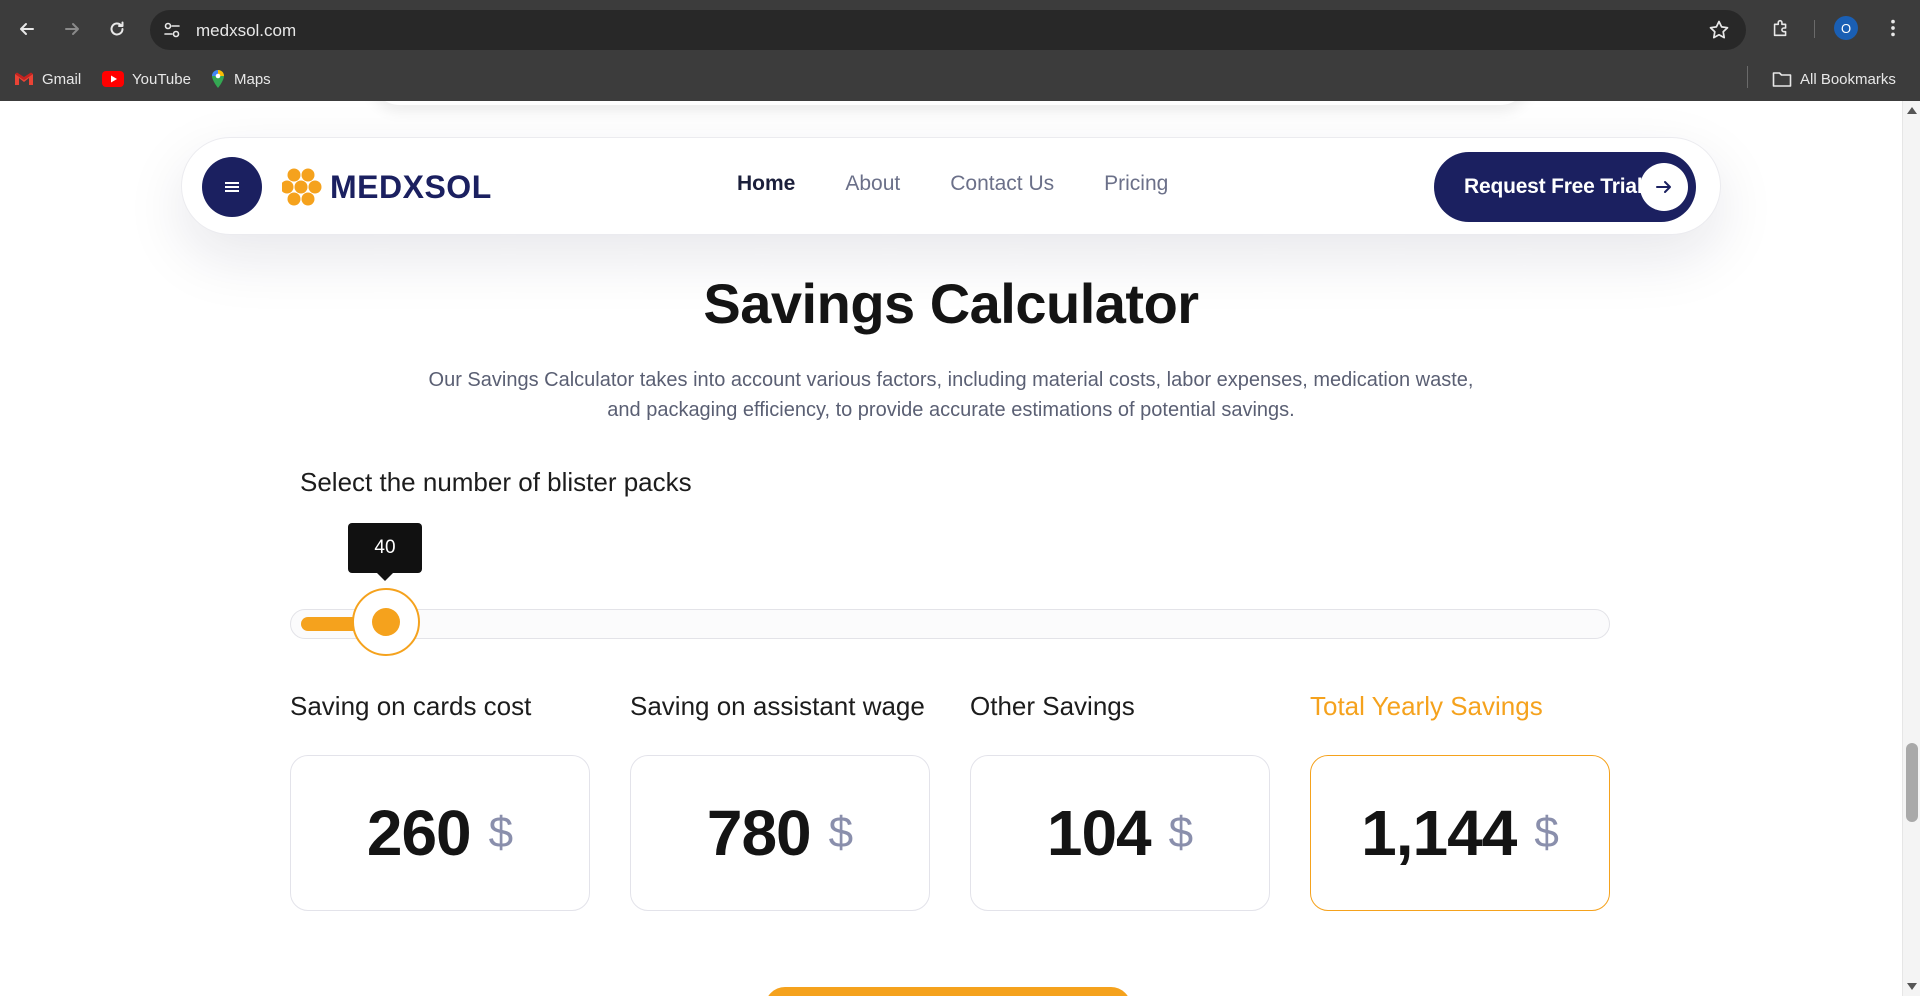 The image size is (1920, 996). Describe the element at coordinates (1912, 986) in the screenshot. I see `scroll-down-arrow-icon` at that location.